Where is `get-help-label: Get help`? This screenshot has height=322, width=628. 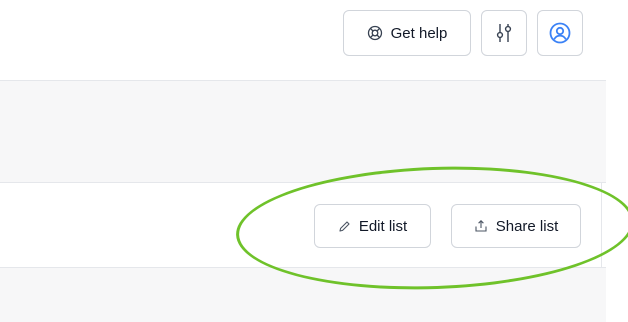
get-help-label: Get help is located at coordinates (419, 33).